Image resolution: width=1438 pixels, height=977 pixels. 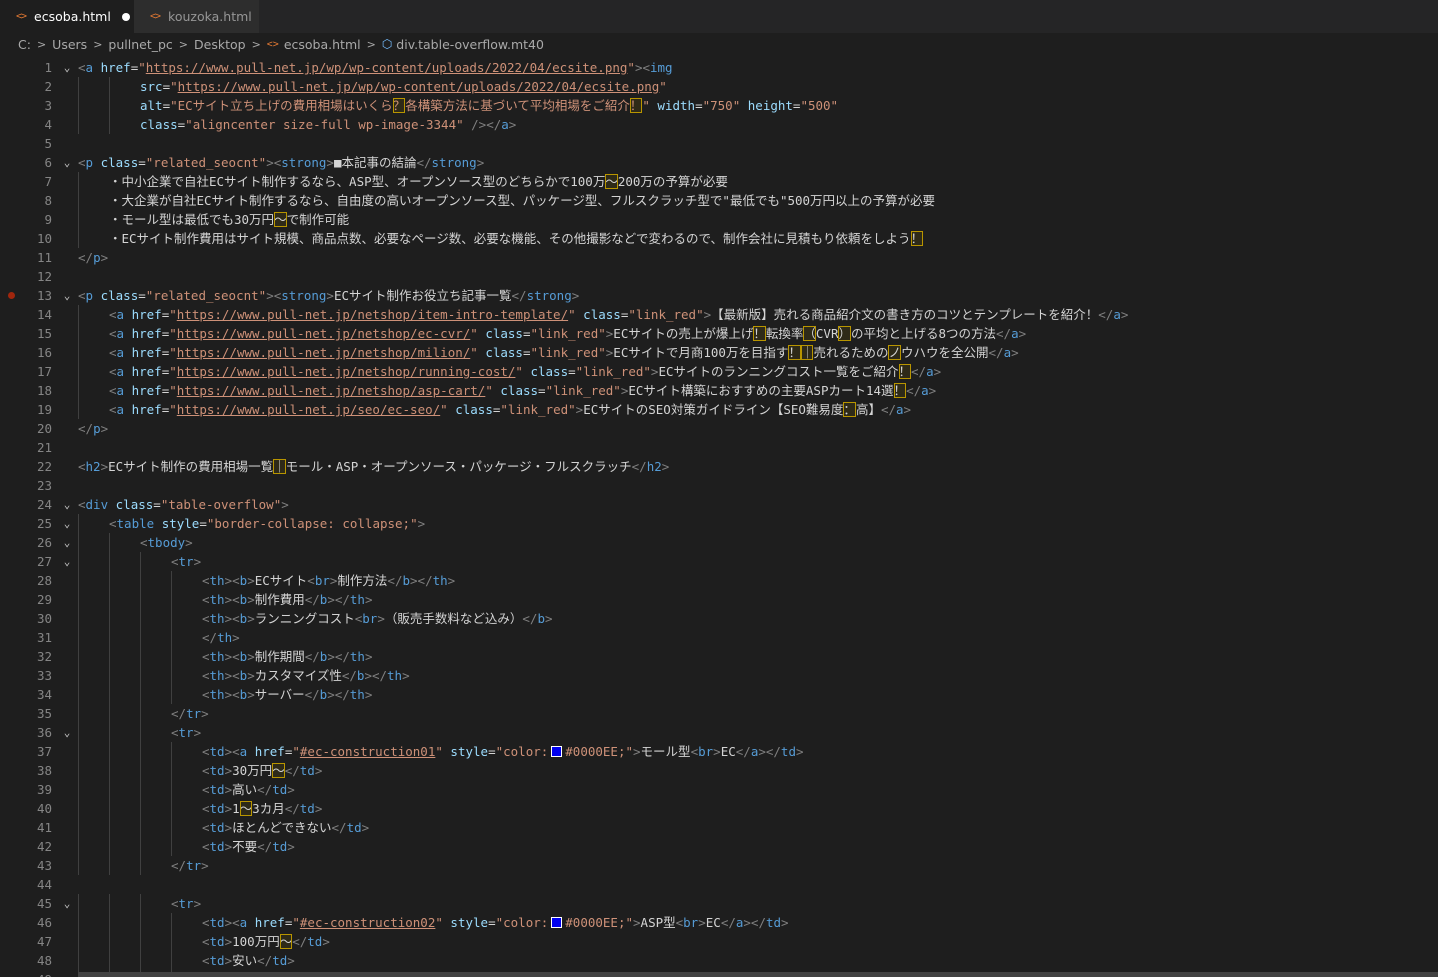 What do you see at coordinates (719, 732) in the screenshot?
I see `code-line: 36 ⌄ <tr>` at bounding box center [719, 732].